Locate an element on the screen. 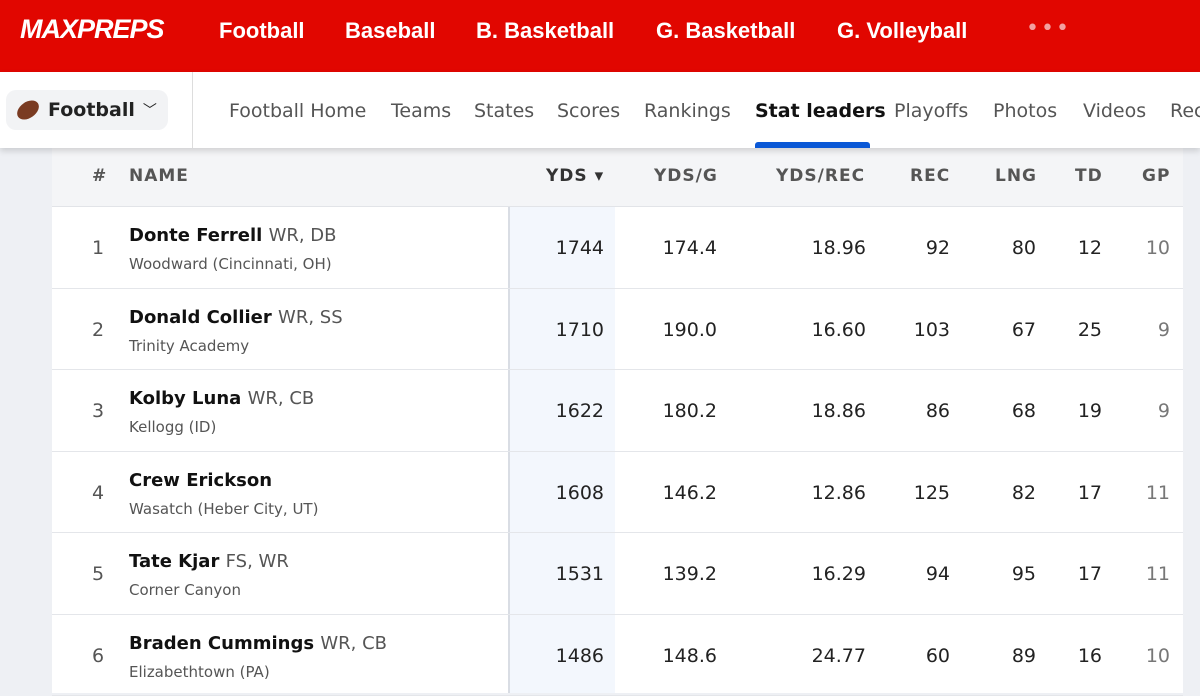 Image resolution: width=1200 pixels, height=696 pixels. rec: 103 is located at coordinates (932, 330).